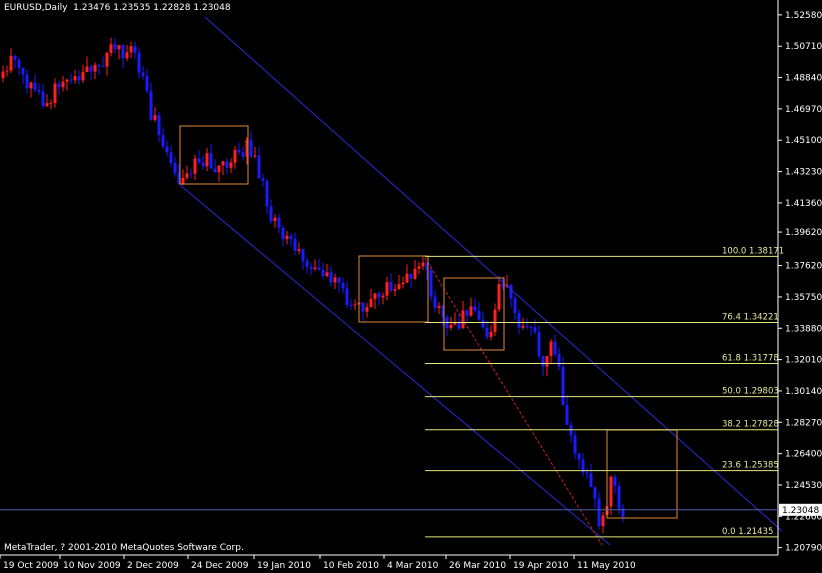 The width and height of the screenshot is (822, 573). Describe the element at coordinates (606, 566) in the screenshot. I see `time-tick-label: 11 May 2010` at that location.